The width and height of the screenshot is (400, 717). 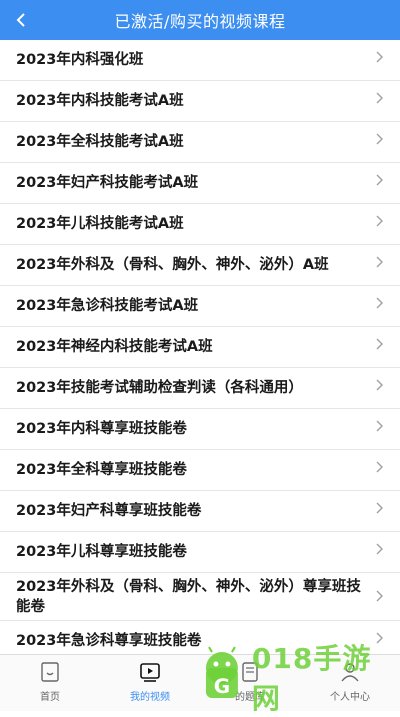 I want to click on course-row: 2023年儿科技能考试A班, so click(x=200, y=224).